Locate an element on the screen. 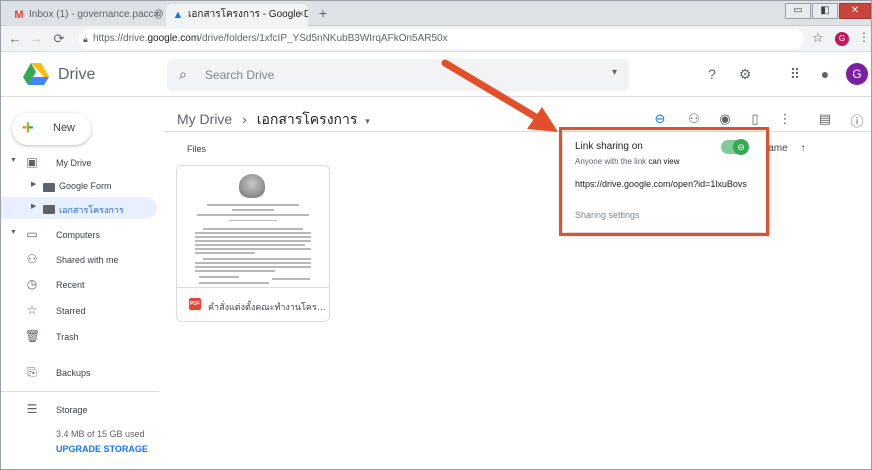  breadcrumb: My Drive › เอกสารโครงการ ▾ is located at coordinates (273, 120).